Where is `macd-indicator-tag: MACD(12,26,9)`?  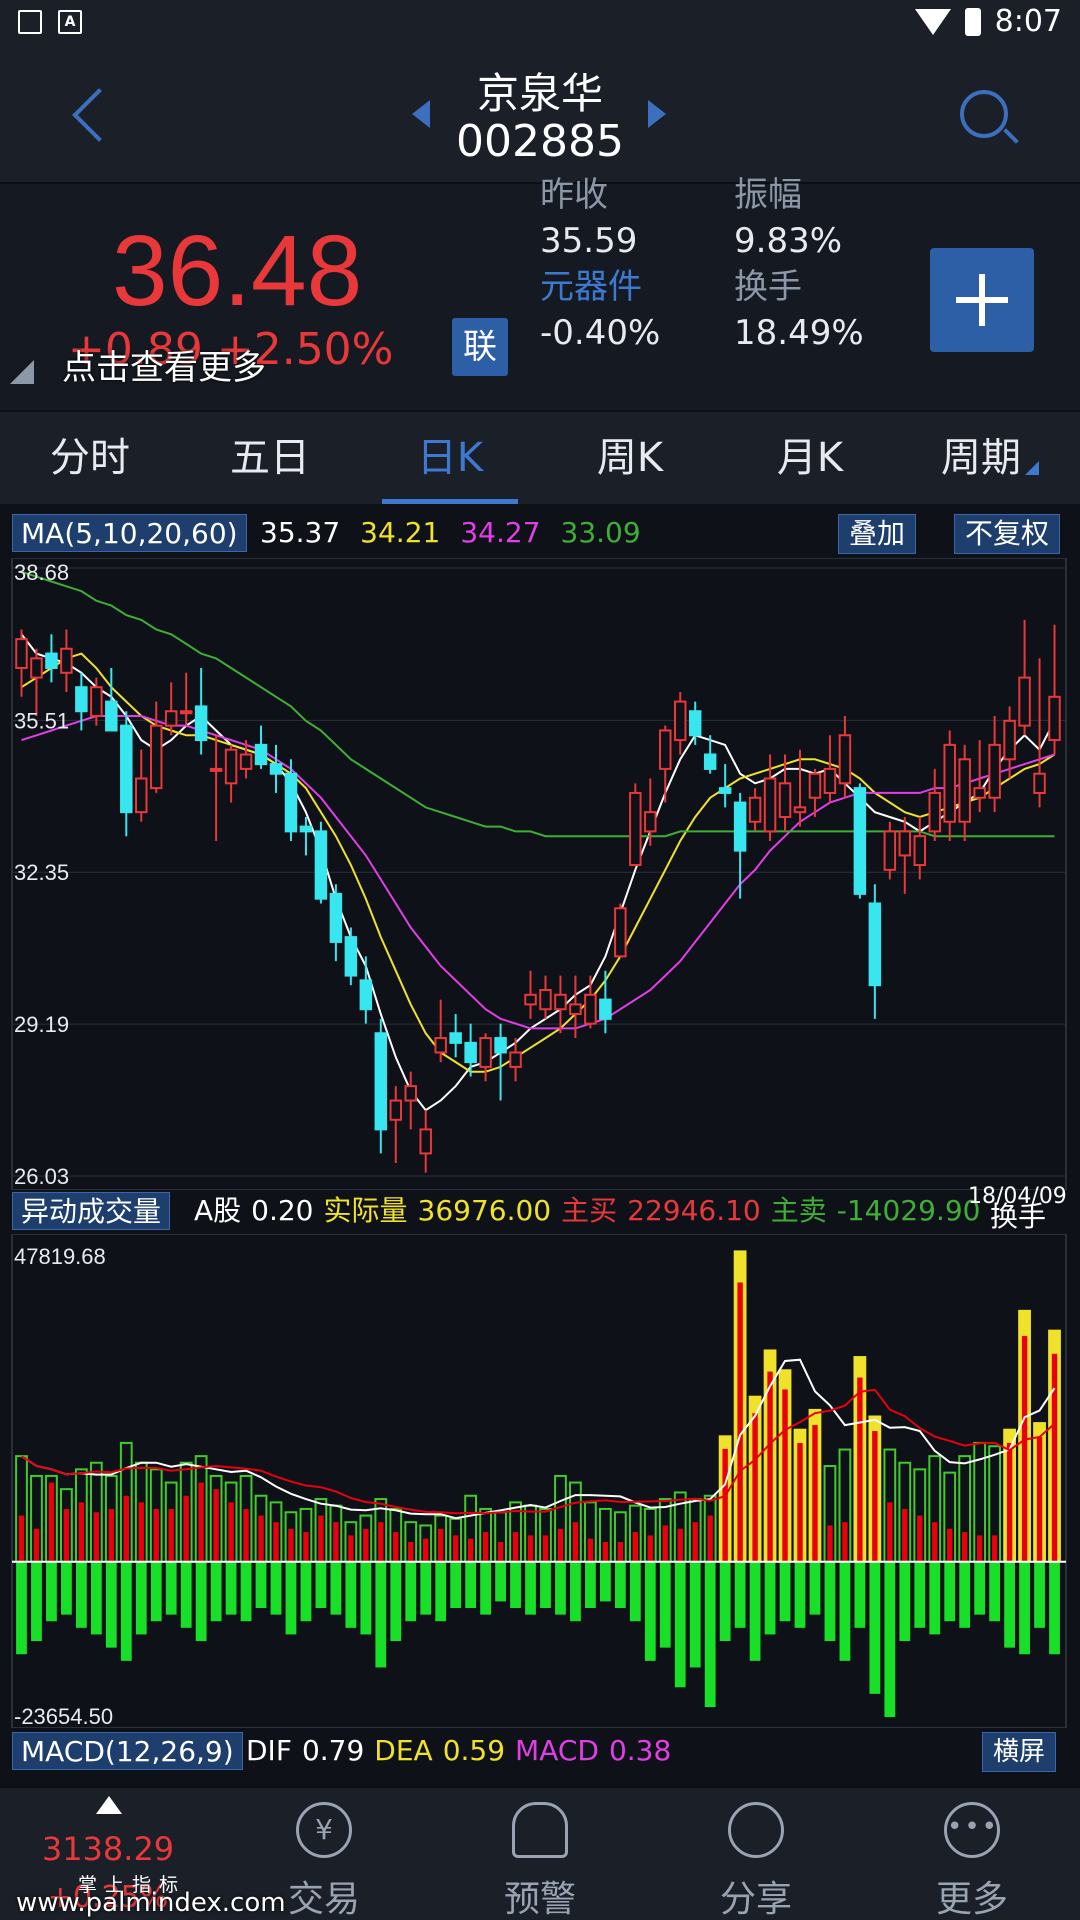 macd-indicator-tag: MACD(12,26,9) is located at coordinates (127, 1751).